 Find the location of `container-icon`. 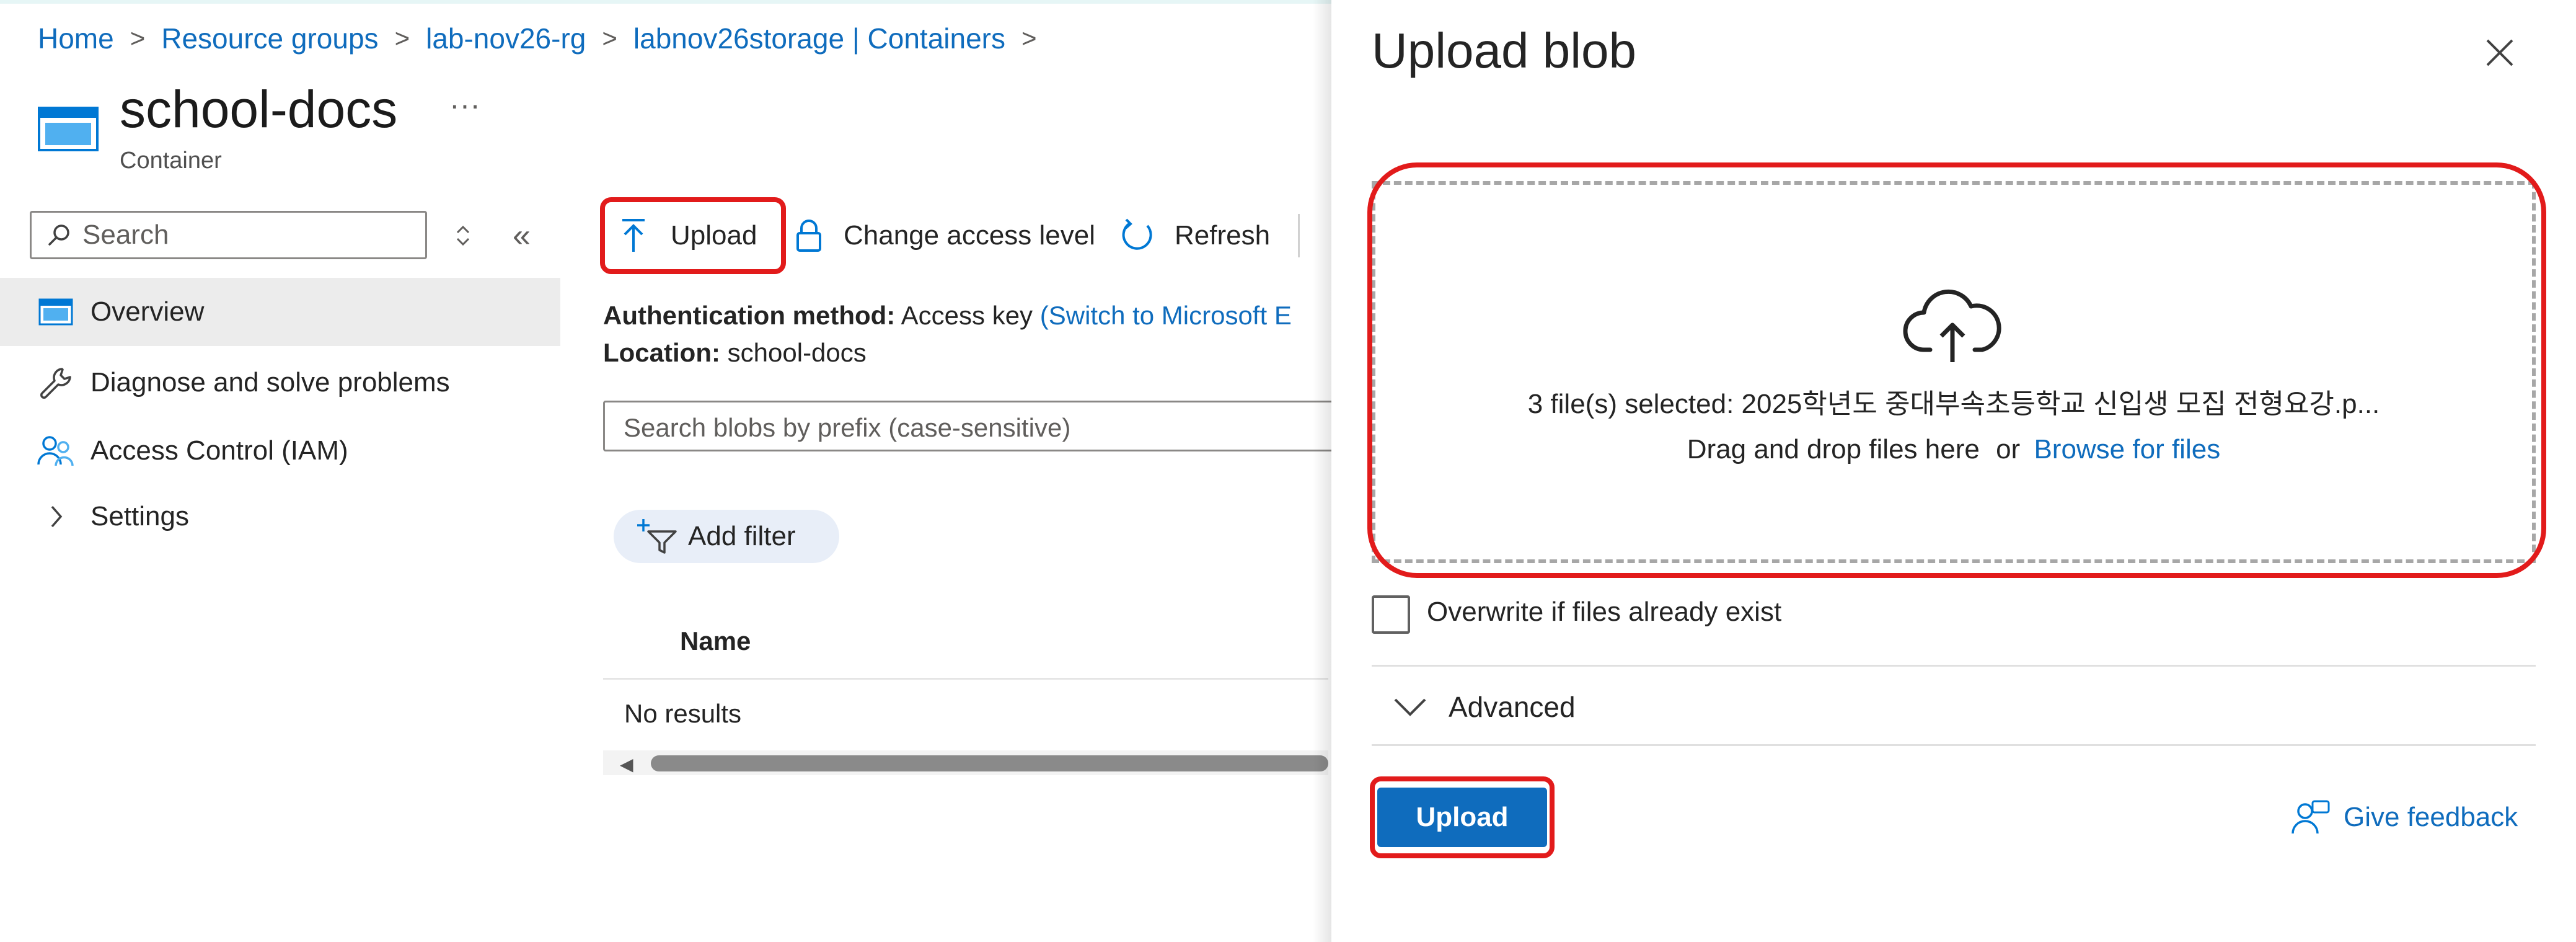

container-icon is located at coordinates (68, 129).